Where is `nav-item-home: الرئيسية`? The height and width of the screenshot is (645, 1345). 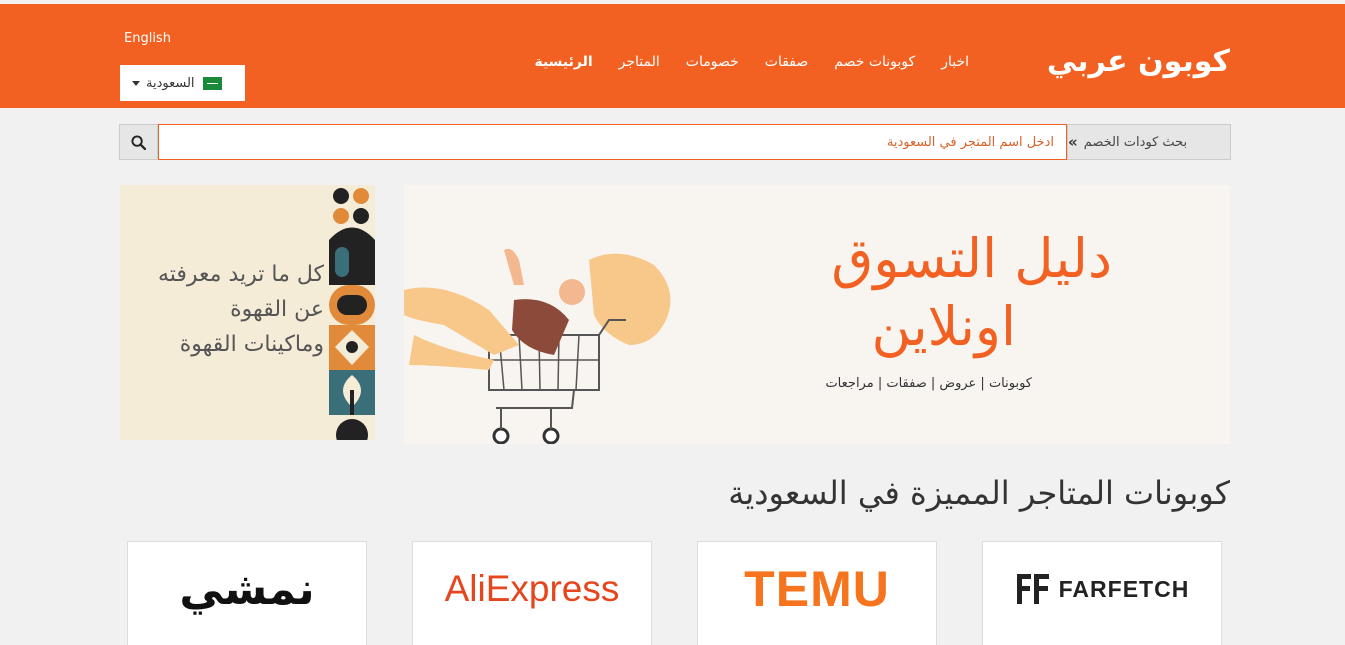
nav-item-home: الرئيسية is located at coordinates (563, 62).